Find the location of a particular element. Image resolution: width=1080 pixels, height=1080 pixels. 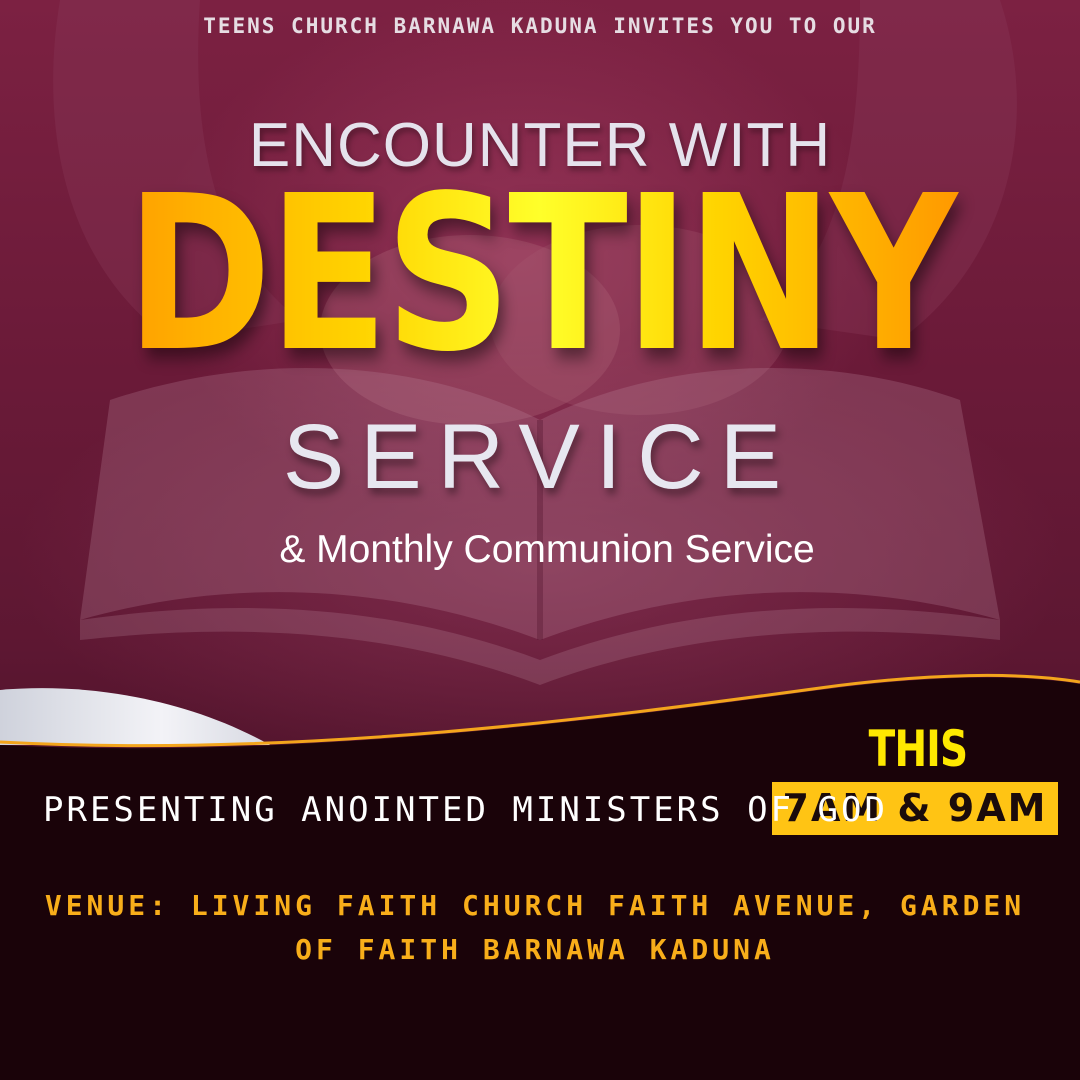

subtitle-communion: & Monthly Communion Service is located at coordinates (547, 549).